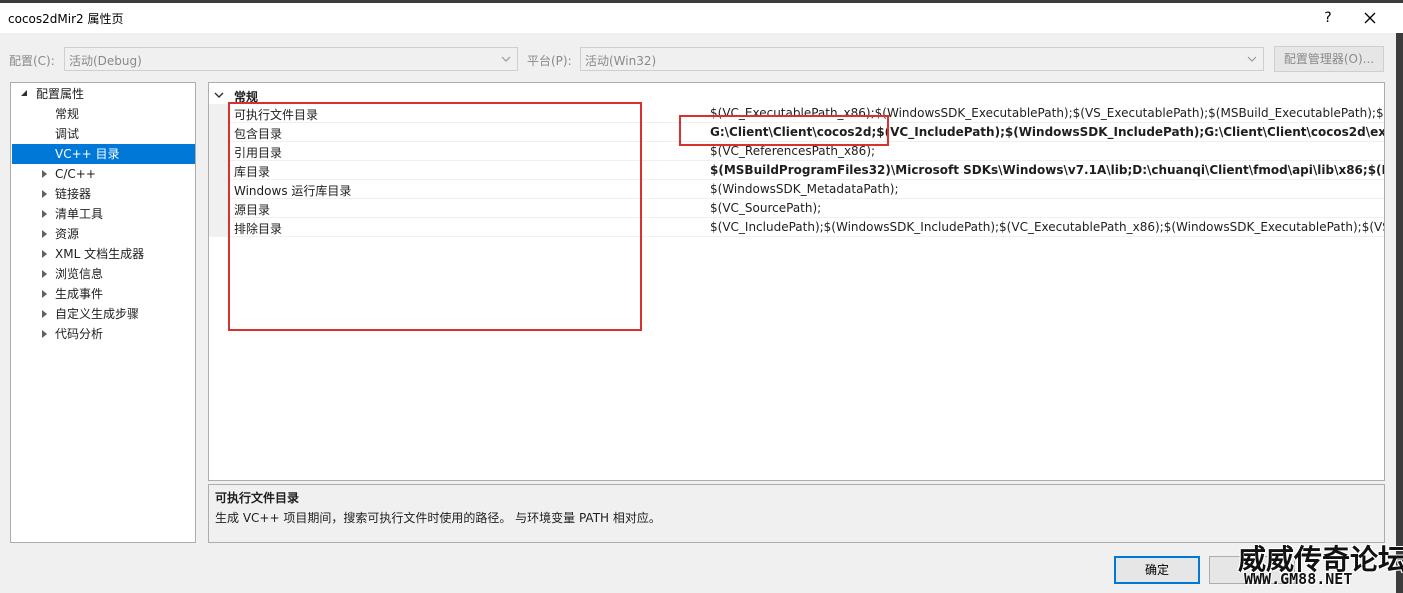  What do you see at coordinates (1399, 313) in the screenshot?
I see `window-edge` at bounding box center [1399, 313].